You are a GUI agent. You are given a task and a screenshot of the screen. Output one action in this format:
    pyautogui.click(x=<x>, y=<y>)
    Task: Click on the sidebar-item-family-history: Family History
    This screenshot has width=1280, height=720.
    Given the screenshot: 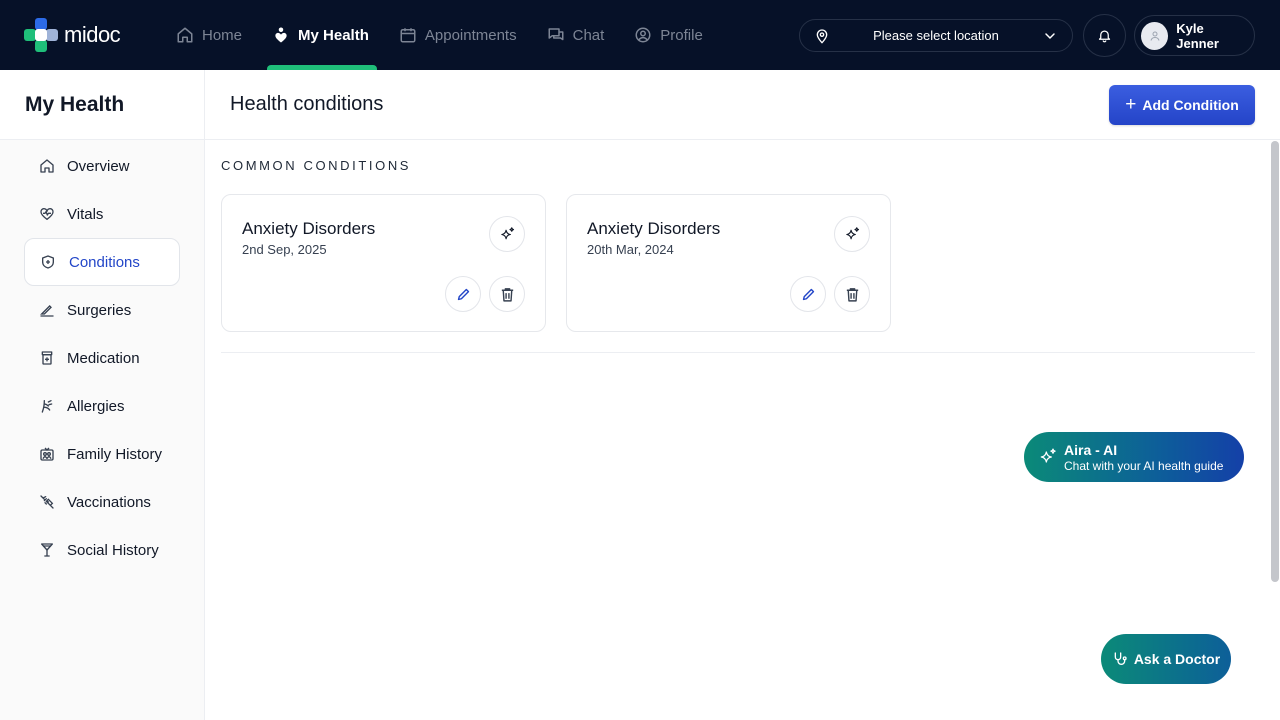 What is the action you would take?
    pyautogui.click(x=102, y=454)
    